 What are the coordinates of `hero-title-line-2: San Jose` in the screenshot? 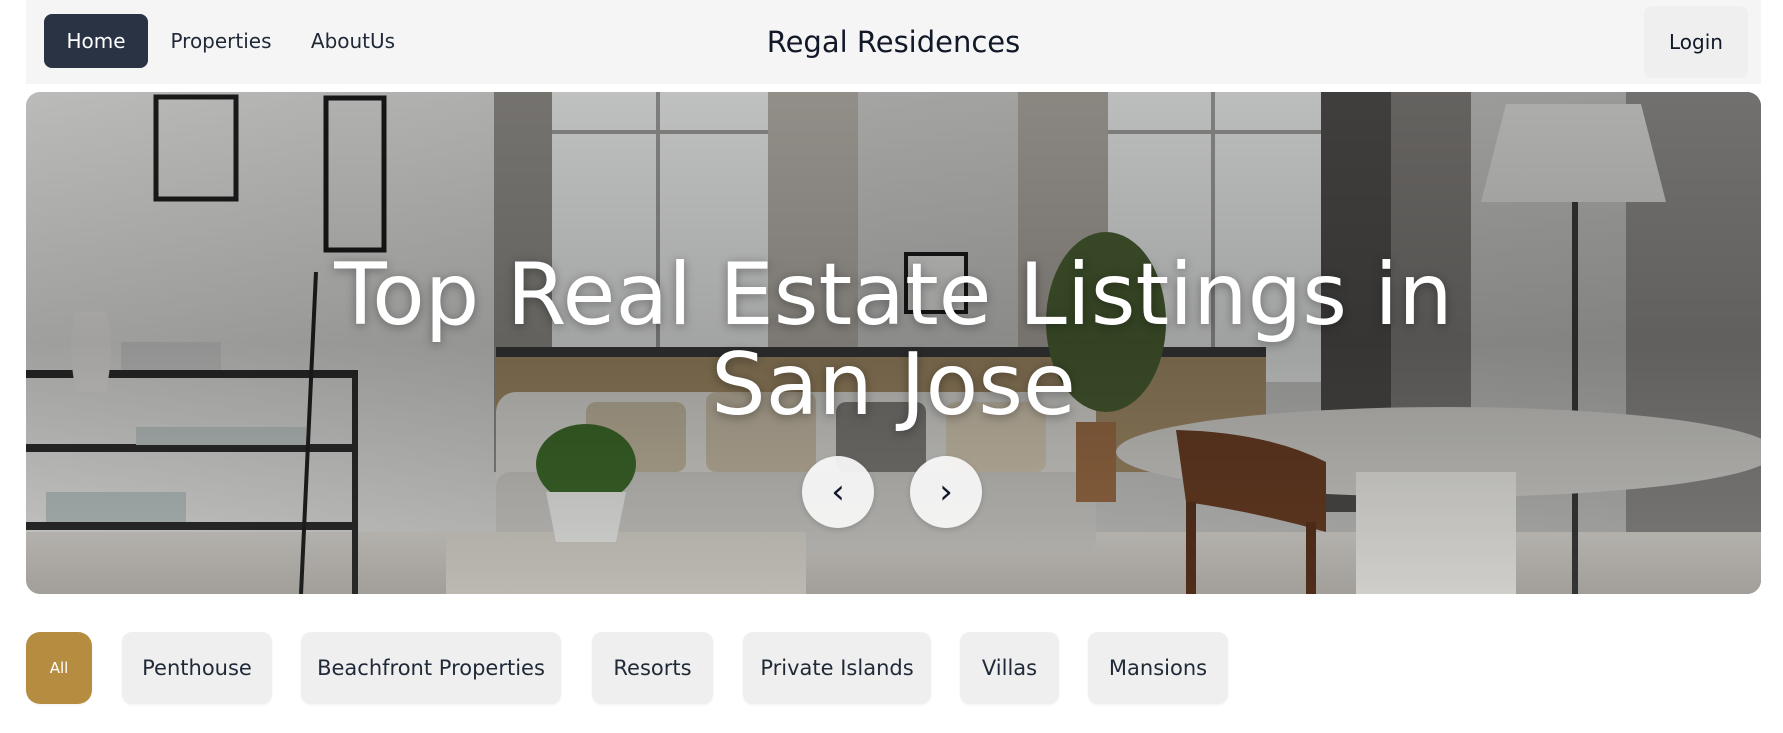 It's located at (893, 385).